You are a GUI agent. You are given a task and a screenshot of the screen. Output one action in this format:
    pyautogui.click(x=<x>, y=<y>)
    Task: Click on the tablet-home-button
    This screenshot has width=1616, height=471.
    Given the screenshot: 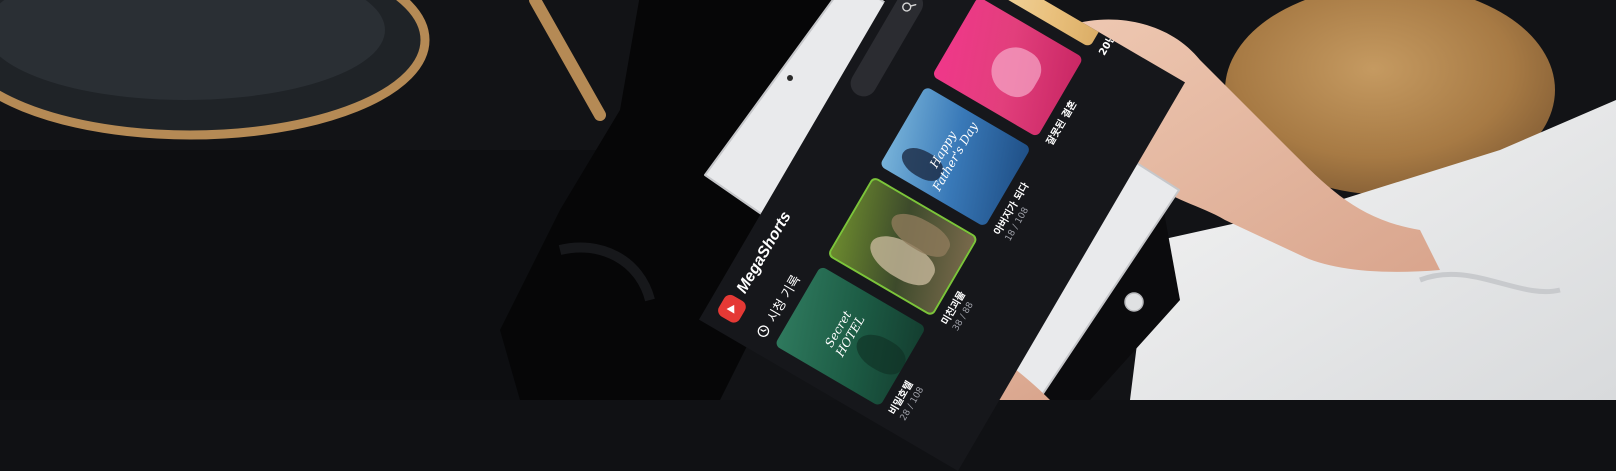 What is the action you would take?
    pyautogui.click(x=1134, y=302)
    